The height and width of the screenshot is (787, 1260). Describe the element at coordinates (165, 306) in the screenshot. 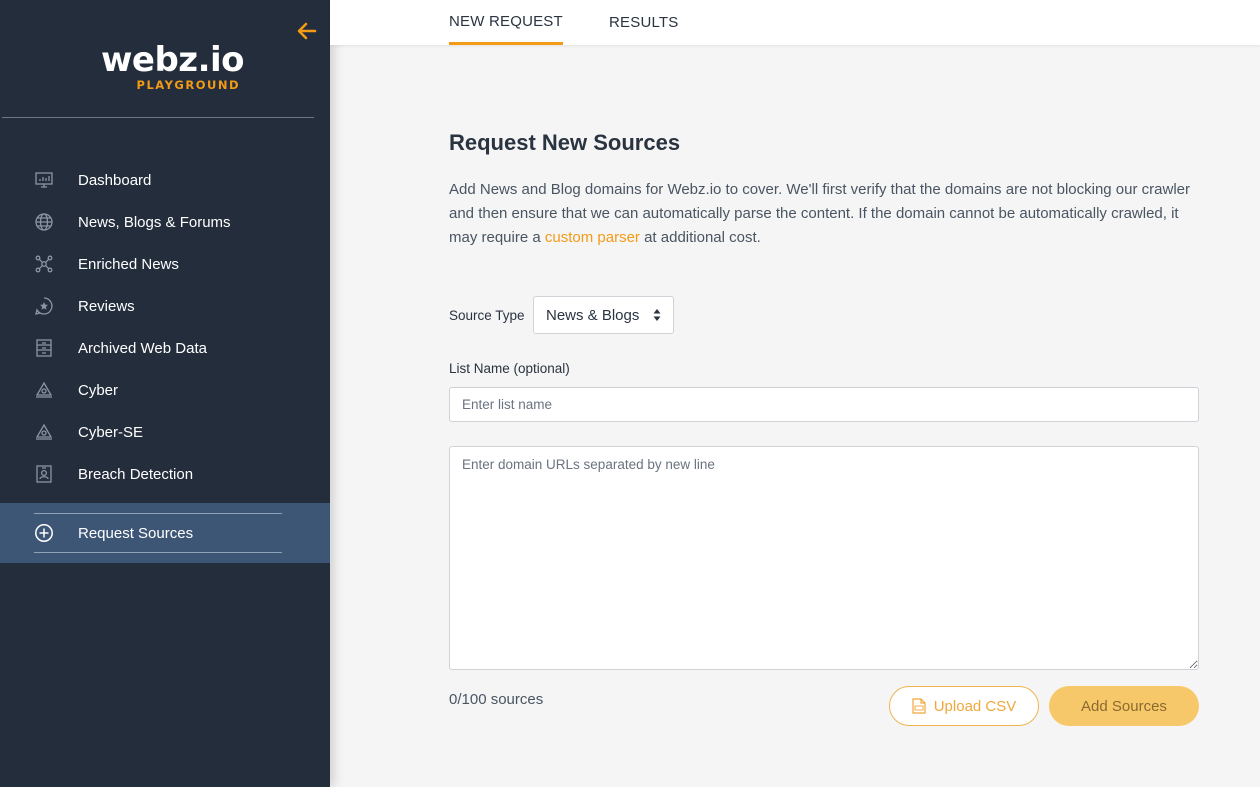

I see `sidebar-item-reviews: Reviews` at that location.